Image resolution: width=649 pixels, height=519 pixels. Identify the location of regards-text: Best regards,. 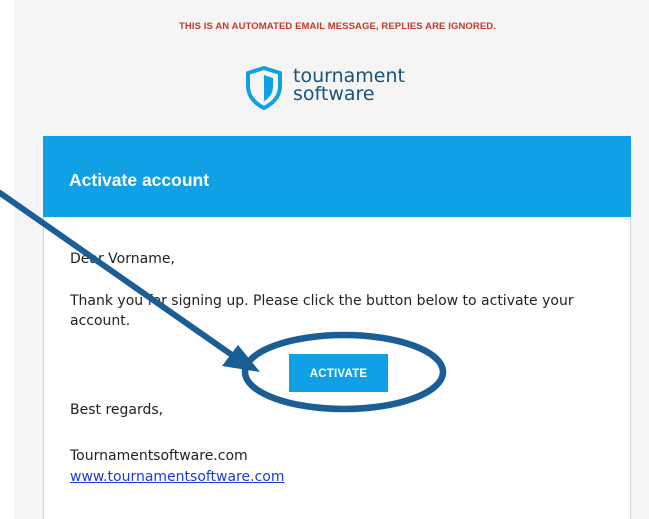
(117, 410).